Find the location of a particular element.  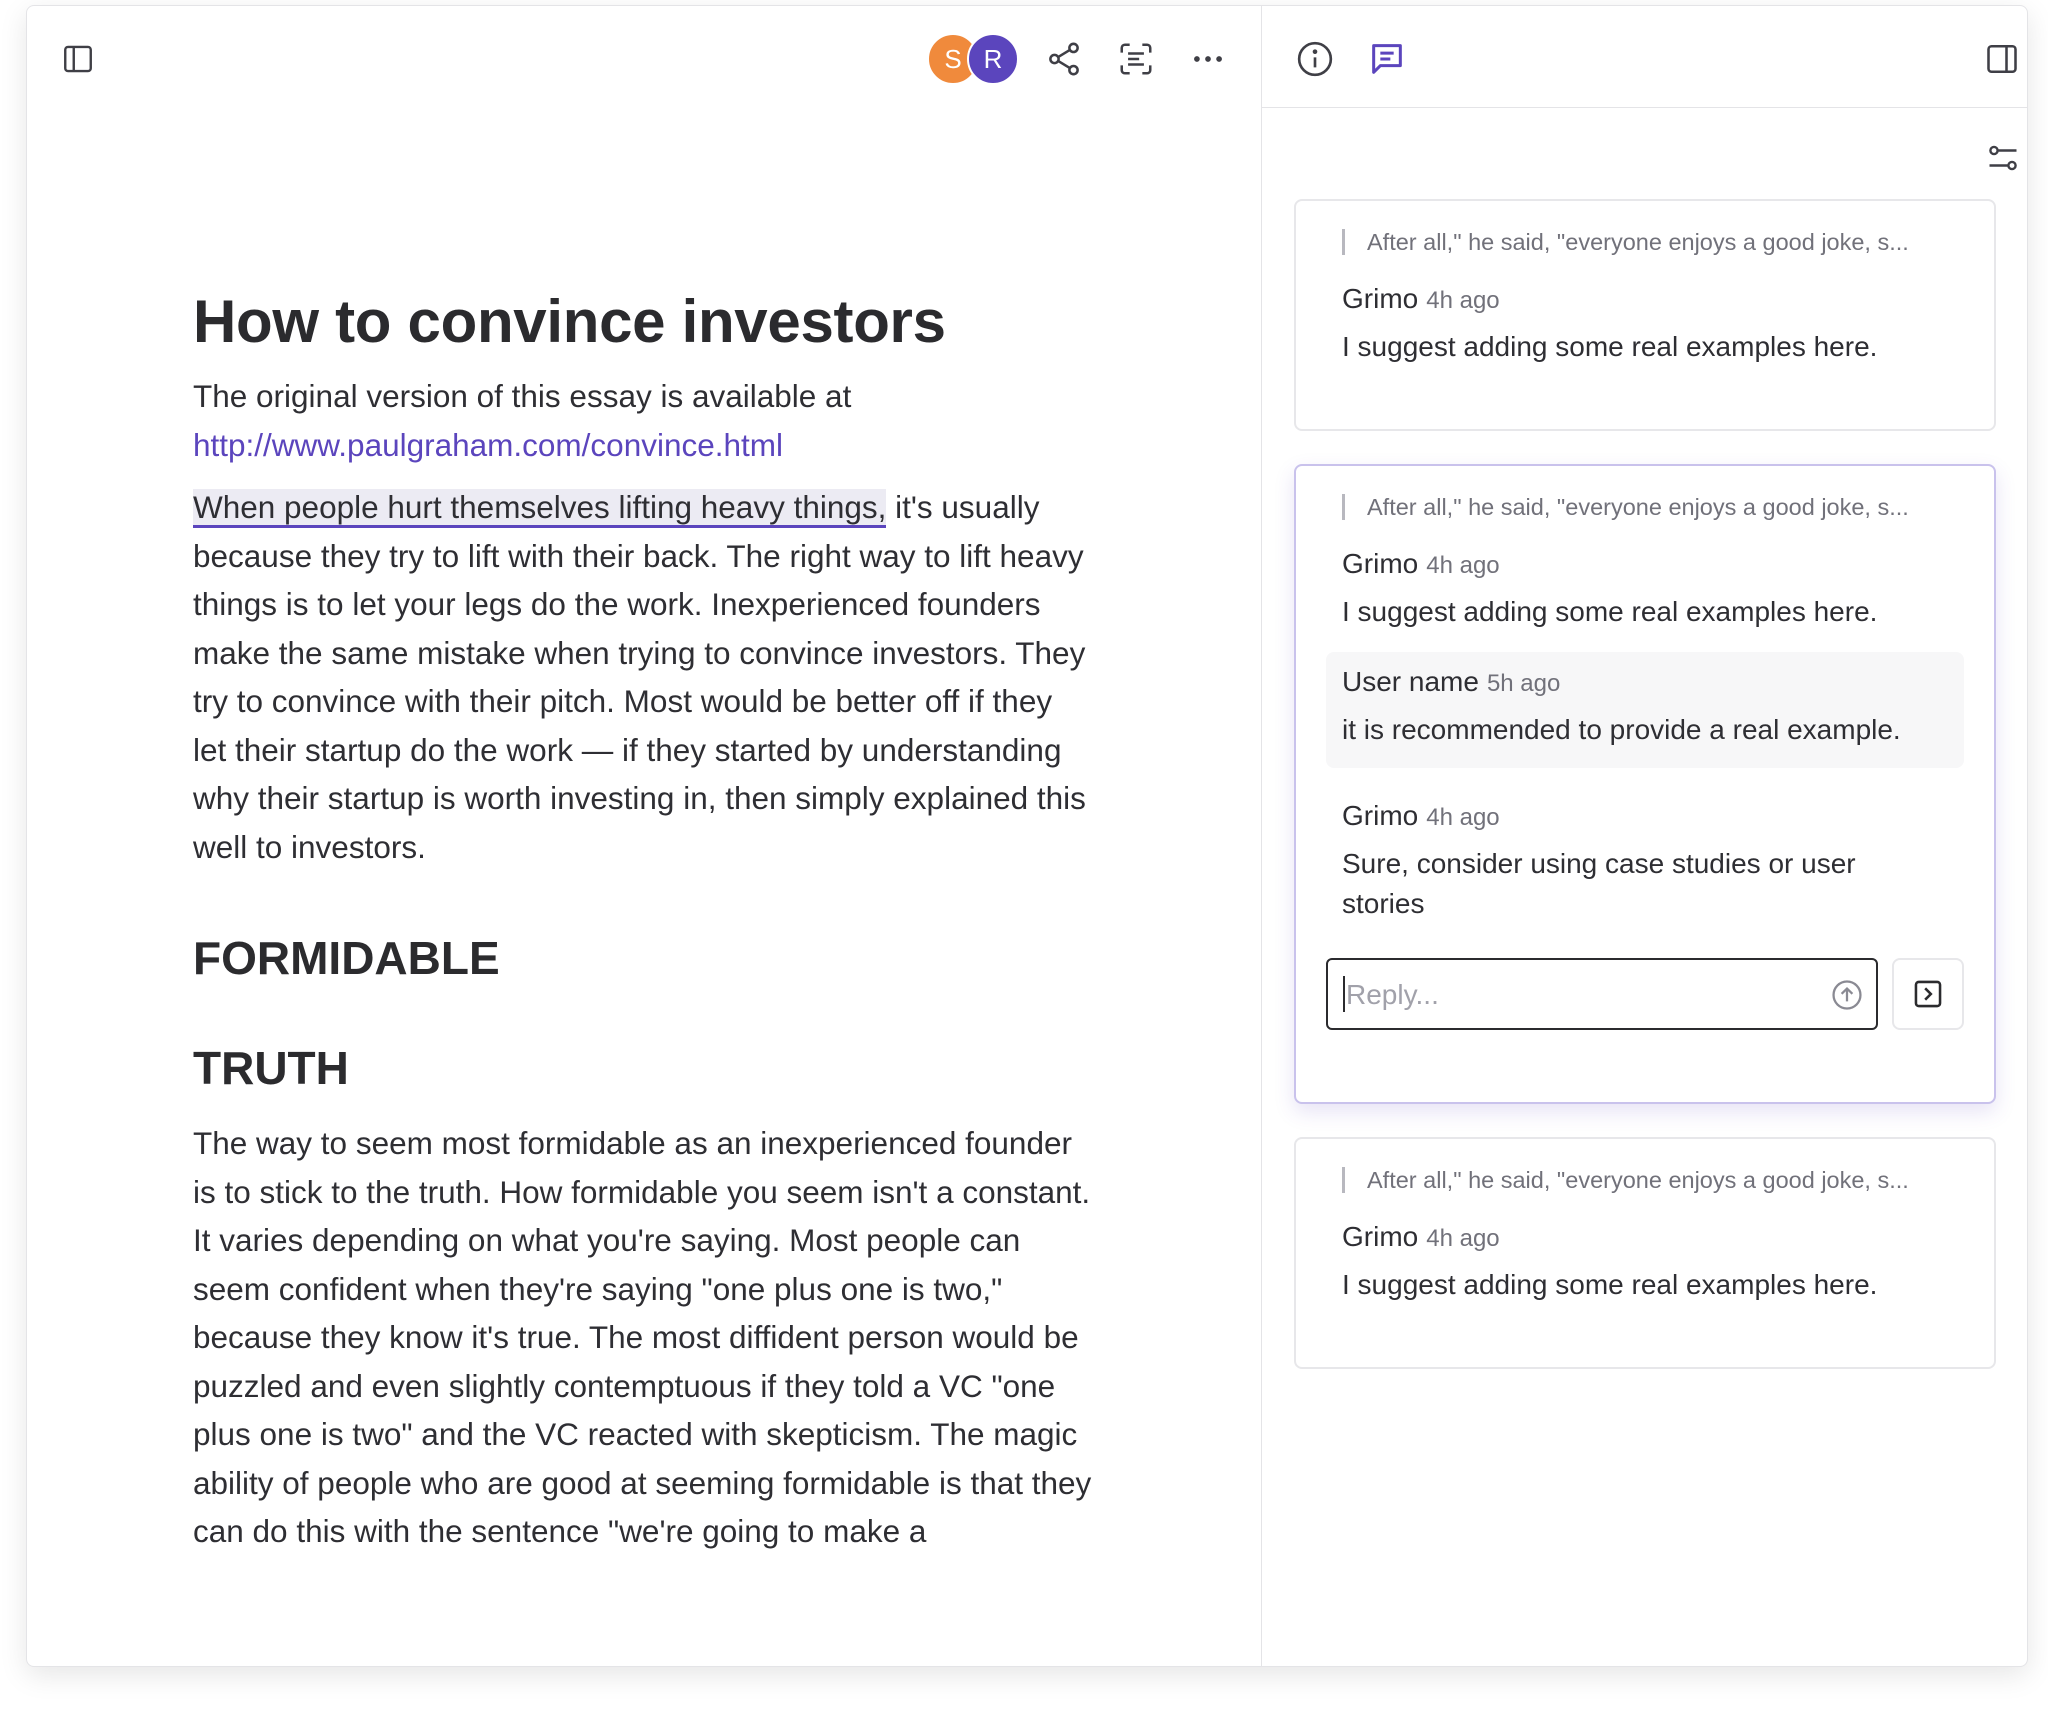

tab-comments is located at coordinates (1387, 59).